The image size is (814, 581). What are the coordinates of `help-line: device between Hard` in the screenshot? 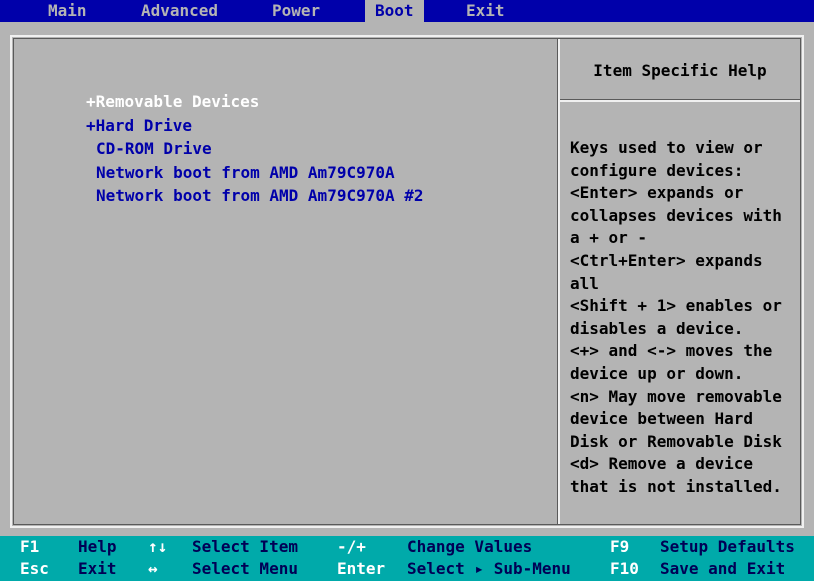 It's located at (662, 419).